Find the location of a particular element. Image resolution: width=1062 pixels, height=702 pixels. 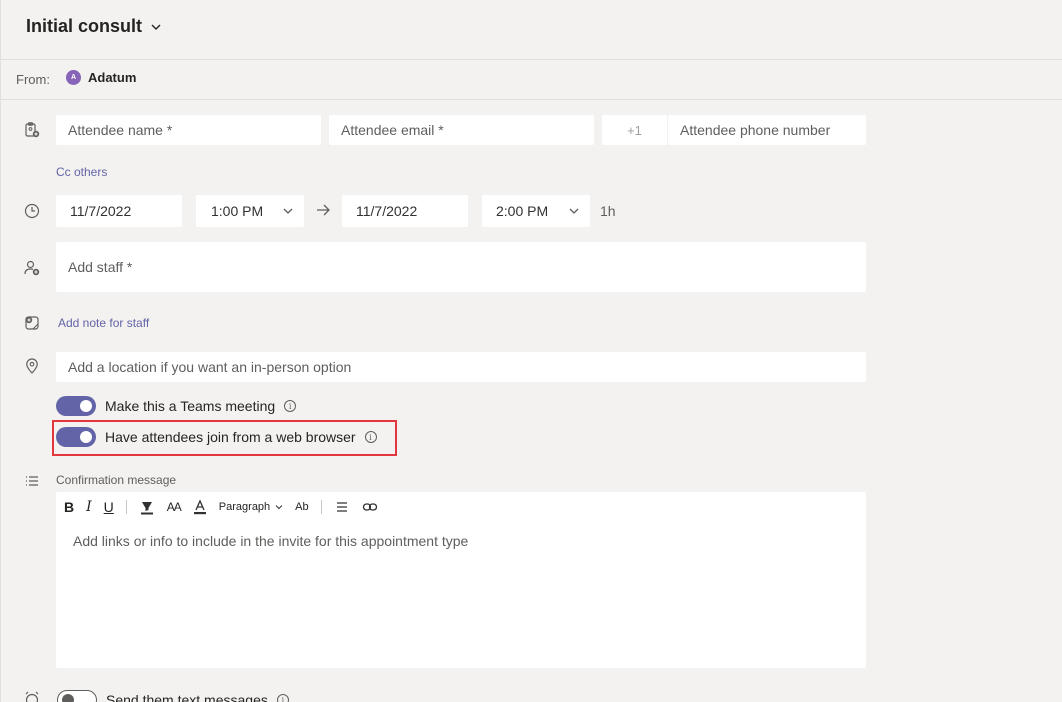

formatting-toolbar: B I U AA Paragraph Ab is located at coordinates (221, 507).